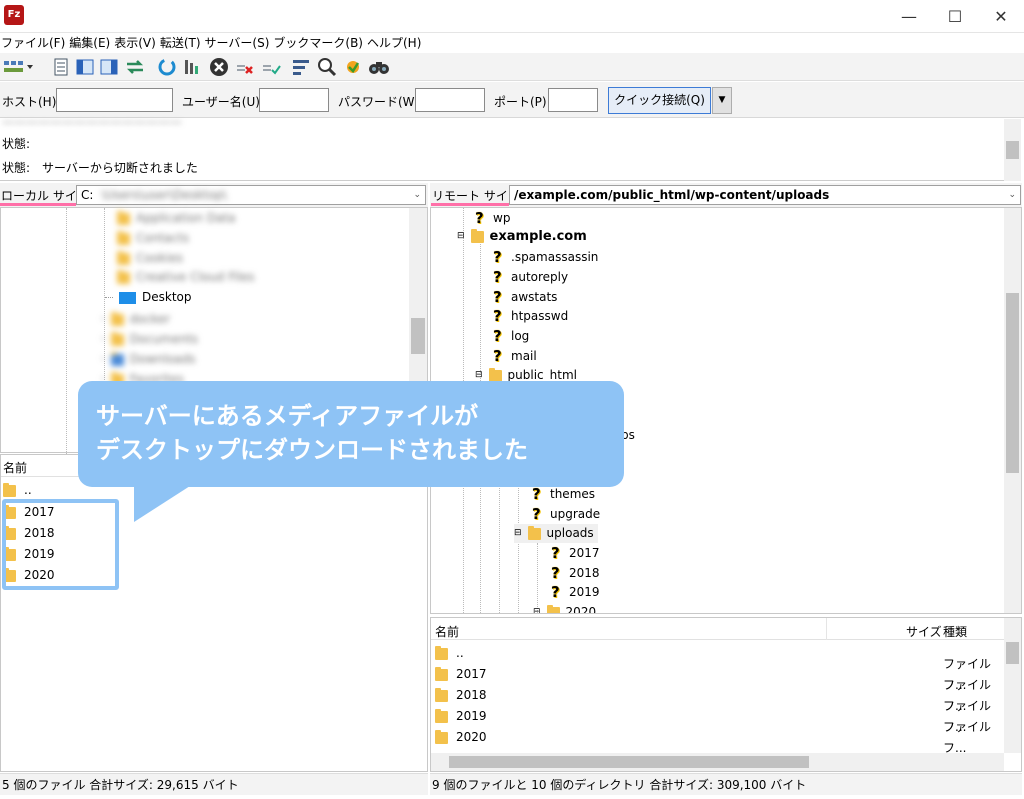 This screenshot has height=799, width=1024. Describe the element at coordinates (522, 236) in the screenshot. I see `remote-tree-item-domain: ⊟ example.com` at that location.